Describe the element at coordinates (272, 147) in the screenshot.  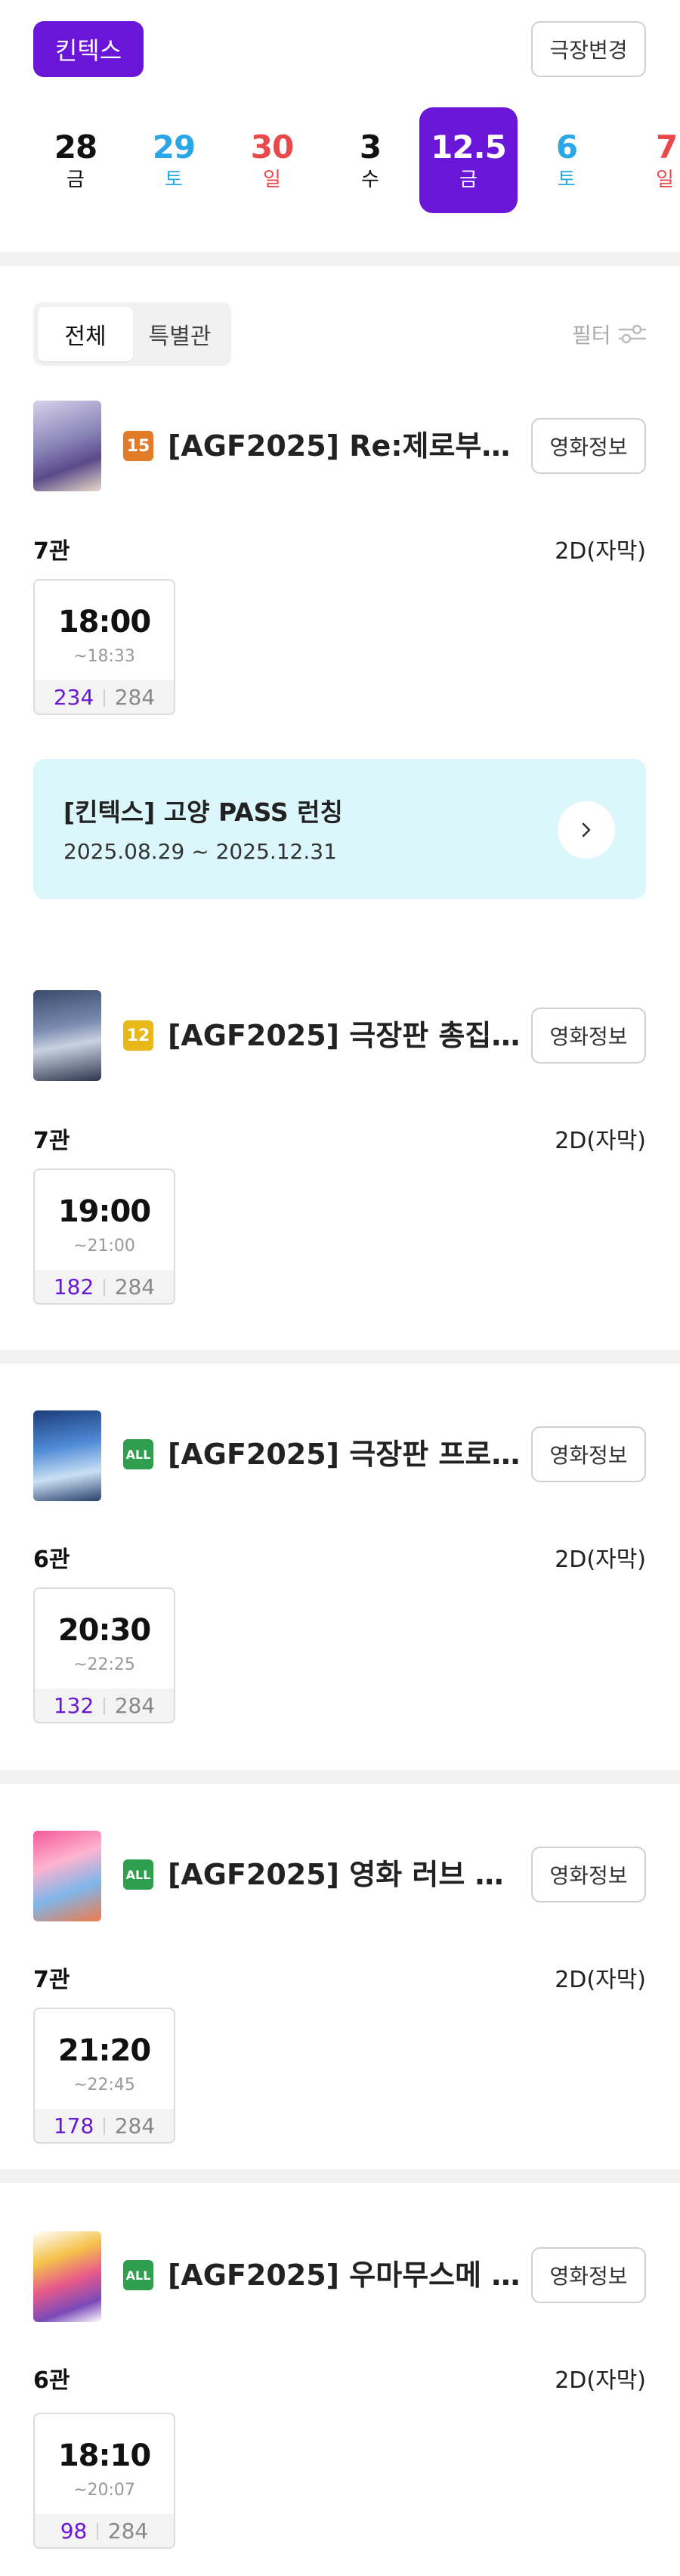
I see `date-number: 30` at that location.